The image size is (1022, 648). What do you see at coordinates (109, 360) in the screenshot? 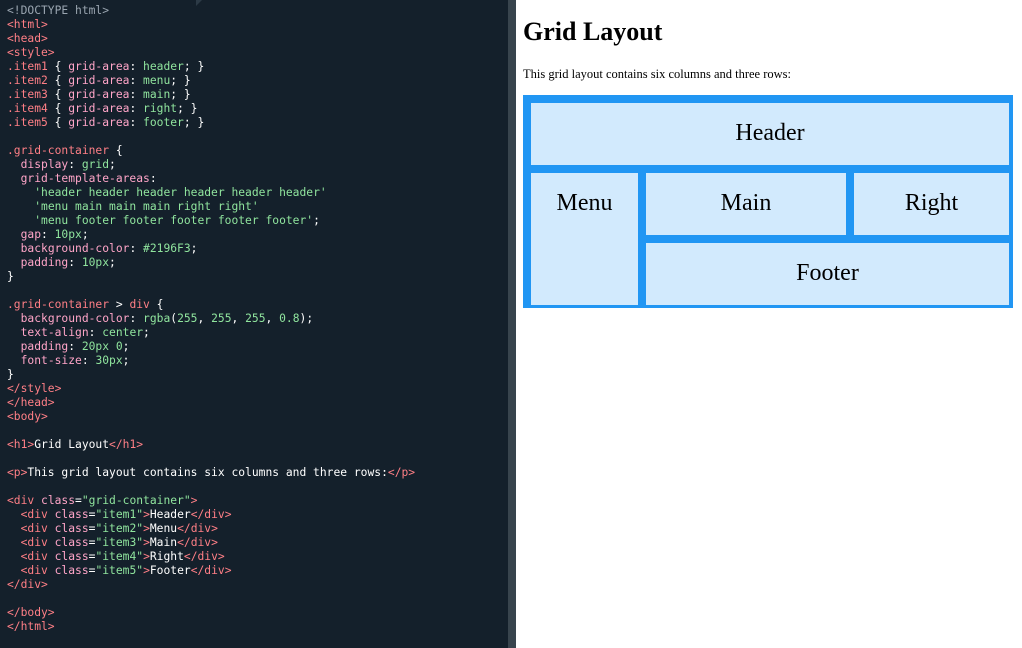
I see `code-token: 30px` at bounding box center [109, 360].